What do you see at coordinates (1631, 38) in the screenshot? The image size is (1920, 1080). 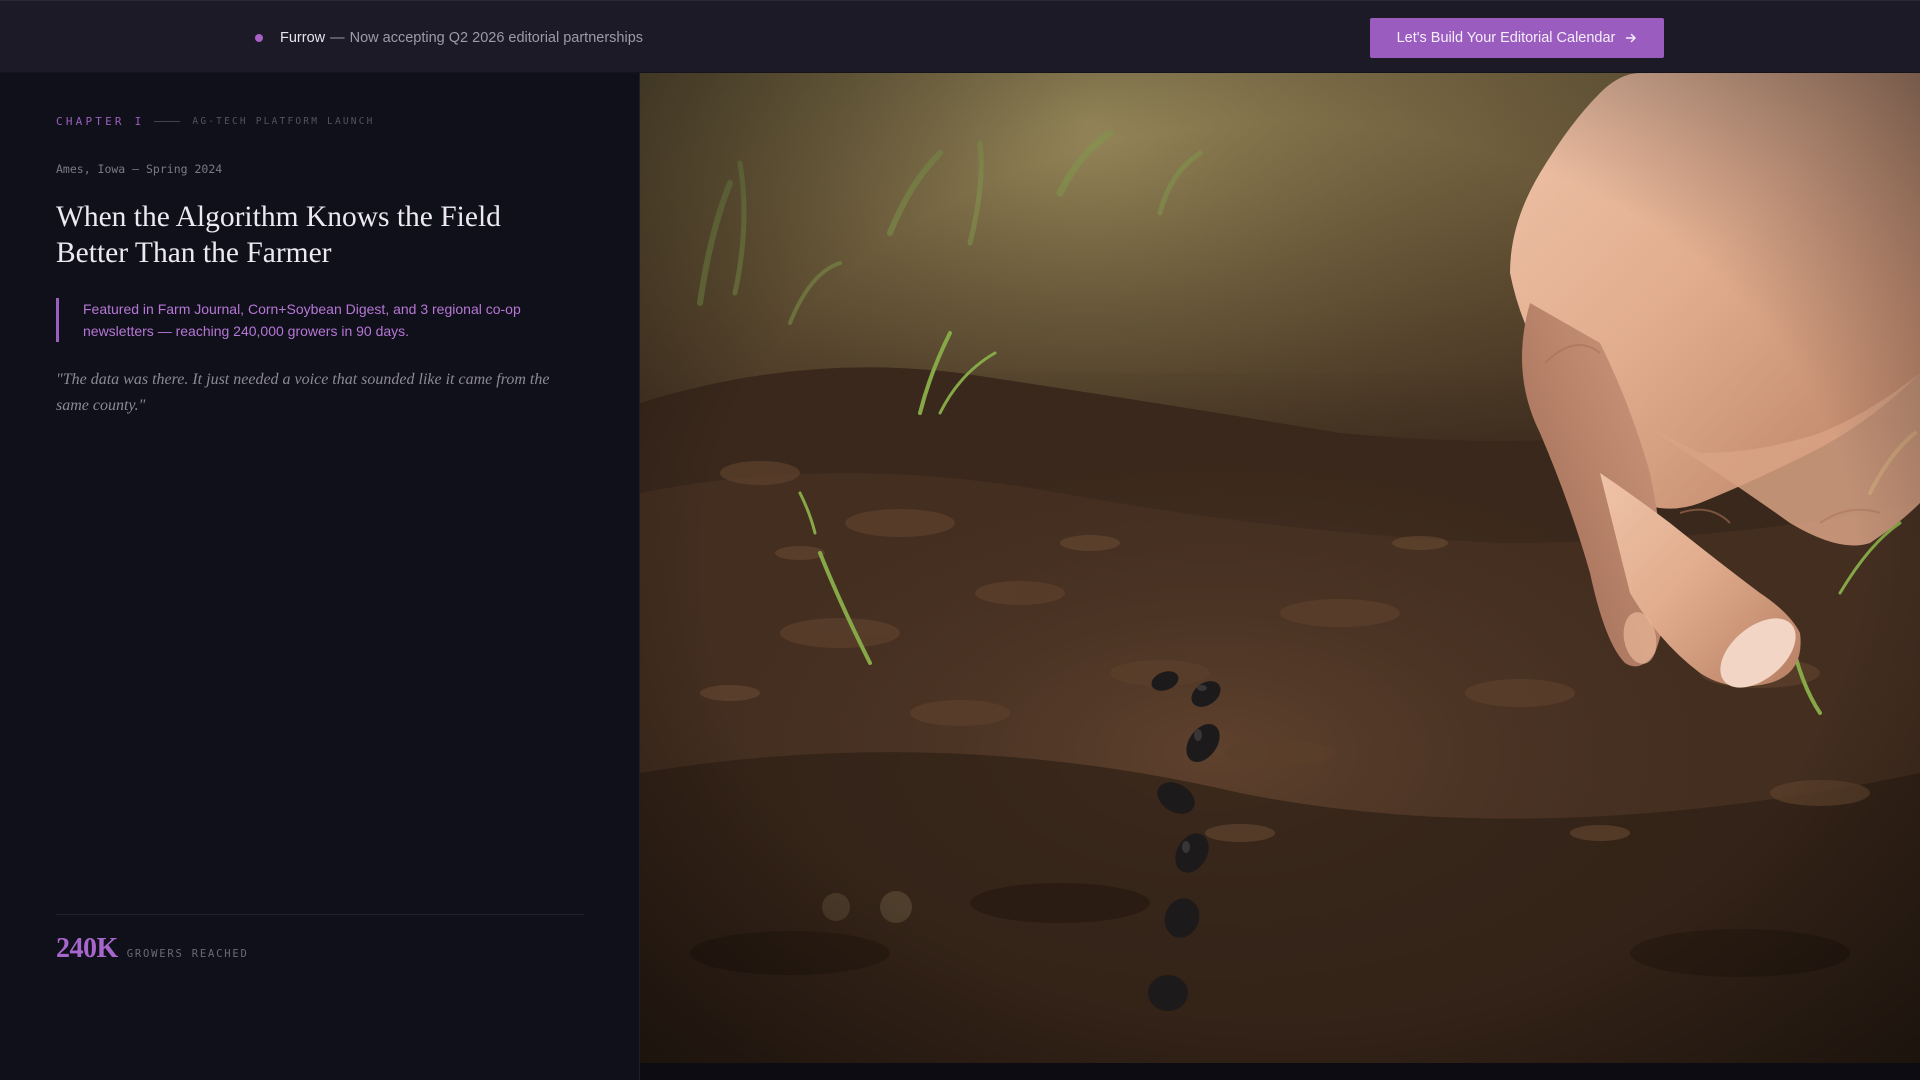 I see `arrow-right-icon` at bounding box center [1631, 38].